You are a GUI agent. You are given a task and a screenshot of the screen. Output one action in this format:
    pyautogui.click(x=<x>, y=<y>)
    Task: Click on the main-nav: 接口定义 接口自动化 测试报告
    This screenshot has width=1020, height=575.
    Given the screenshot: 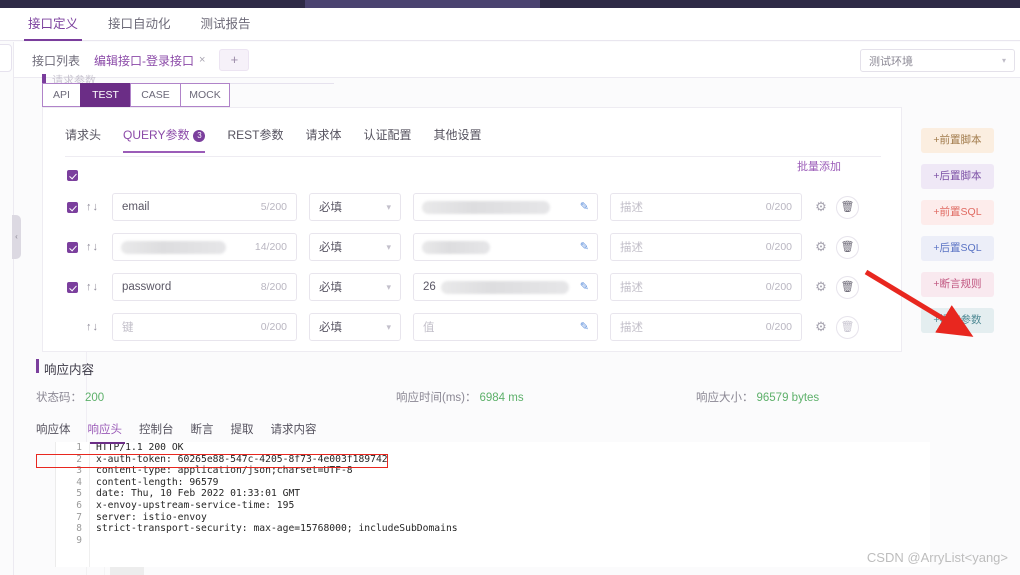 What is the action you would take?
    pyautogui.click(x=510, y=24)
    